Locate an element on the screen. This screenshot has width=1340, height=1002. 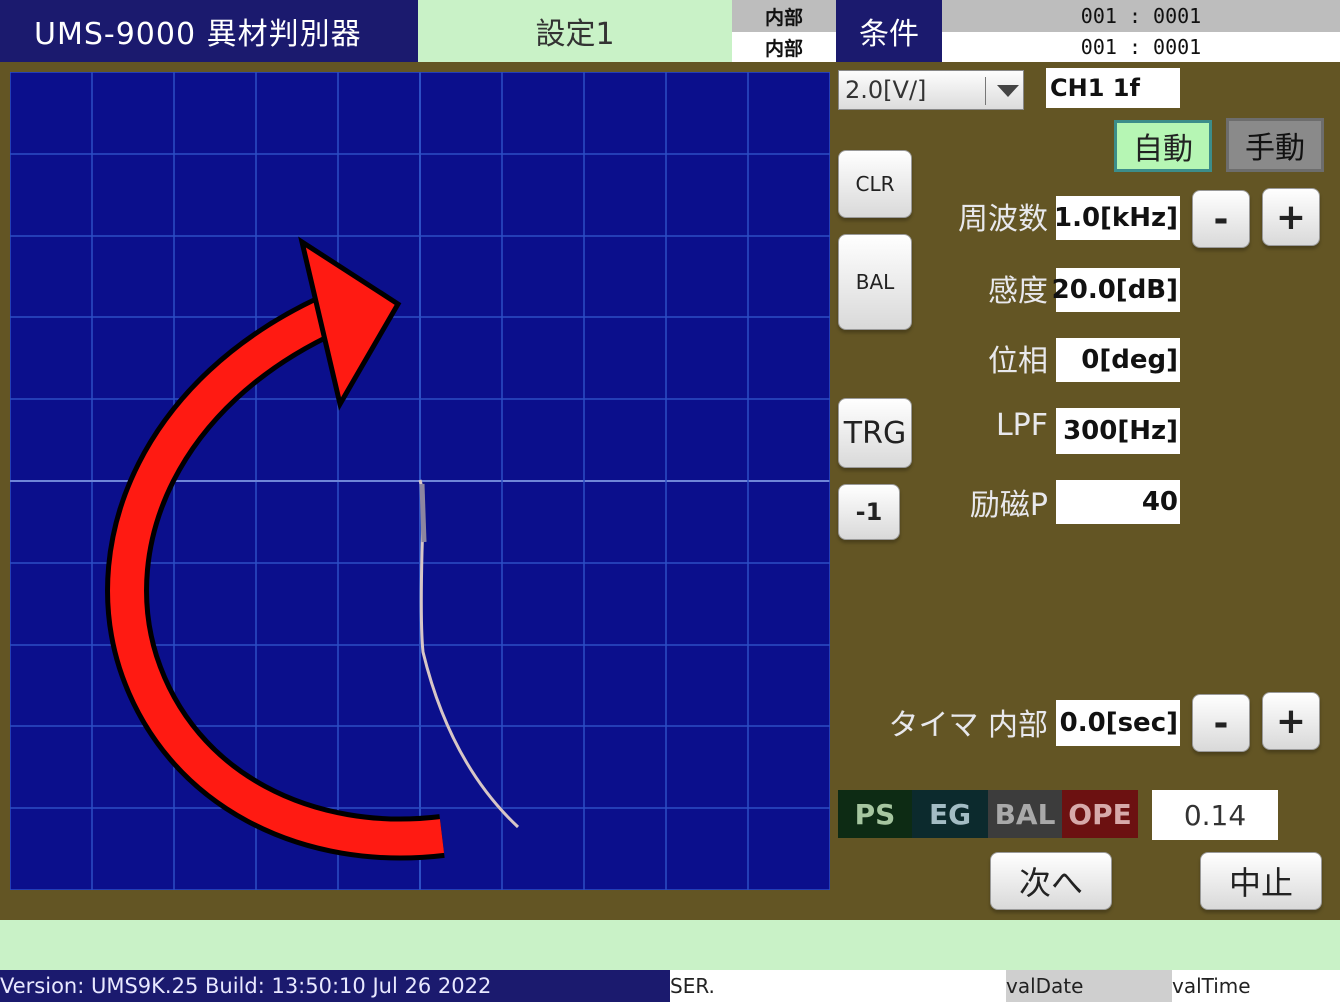
manual-mode-button: 手動 is located at coordinates (1275, 145).